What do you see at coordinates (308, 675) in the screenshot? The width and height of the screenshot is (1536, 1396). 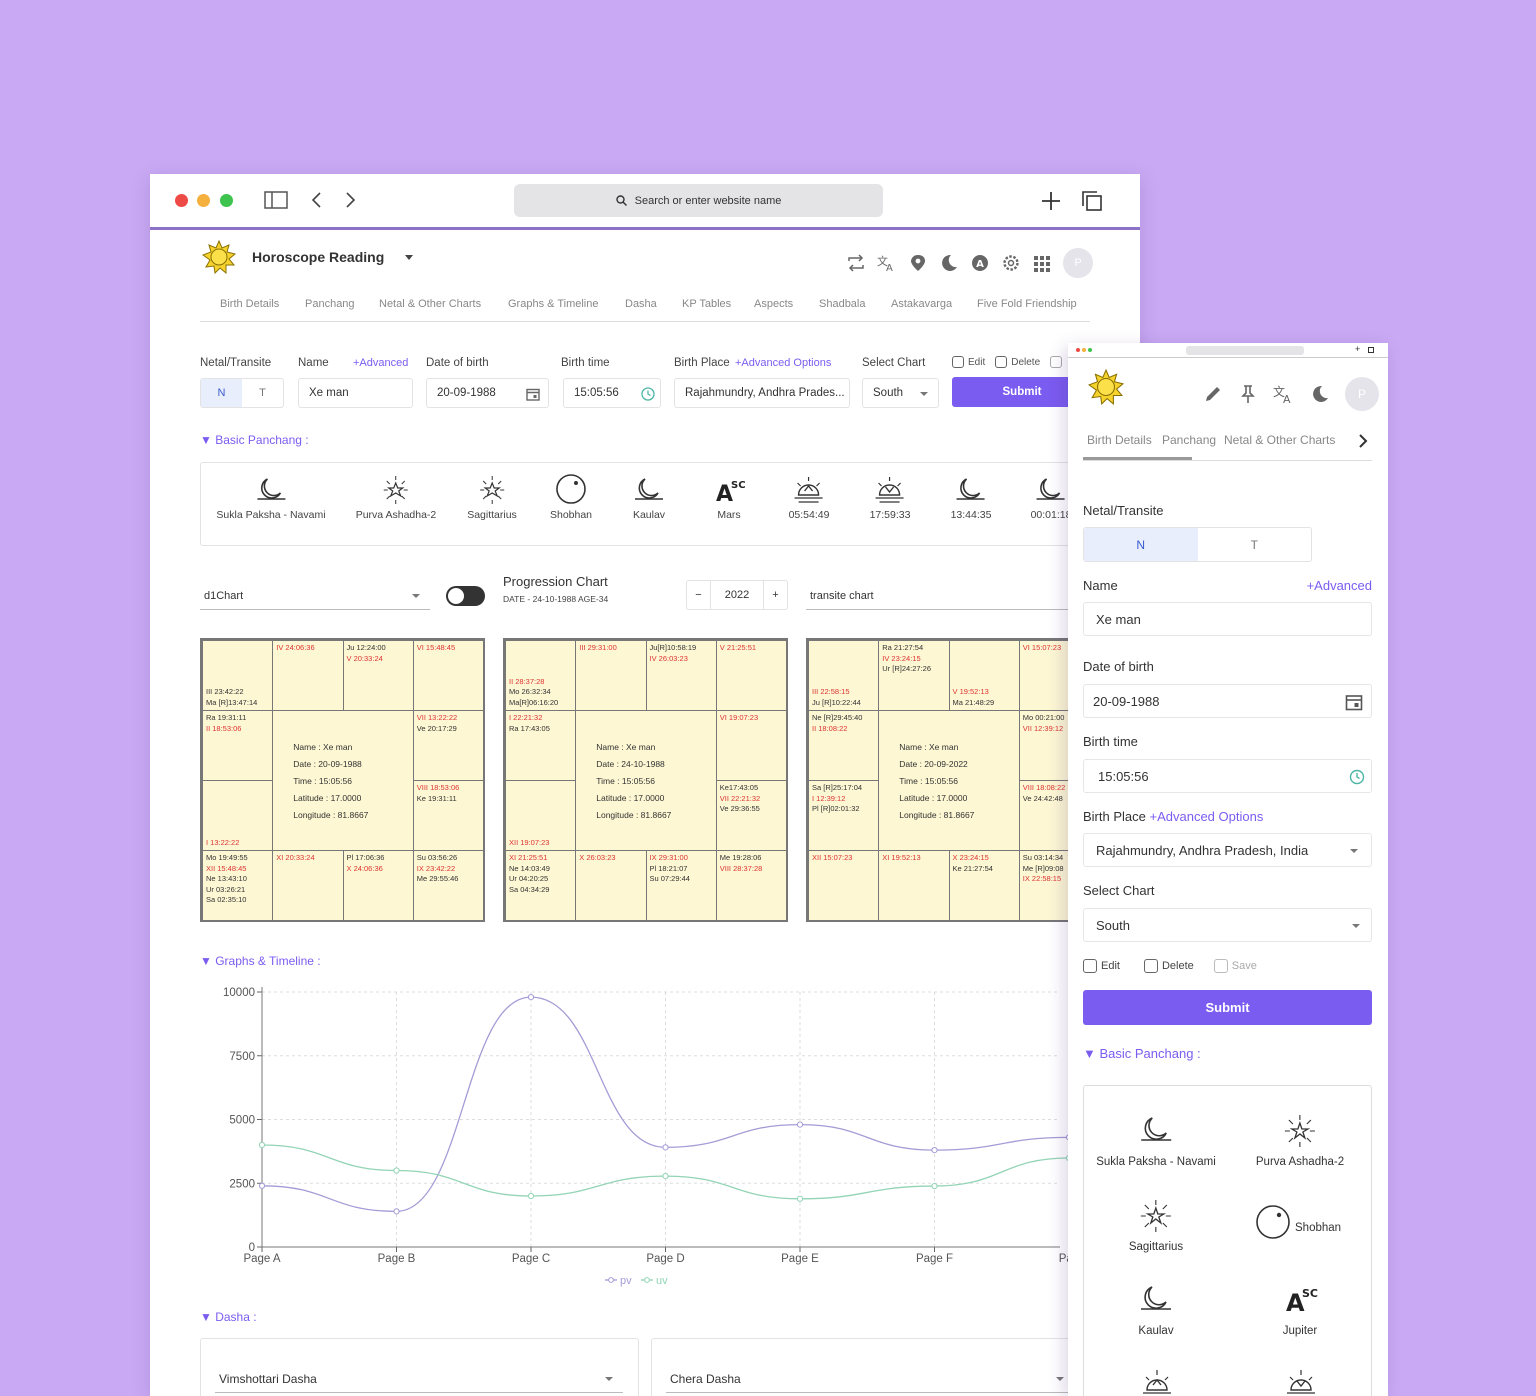 I see `chart-house-cell: IV 24:06:36` at bounding box center [308, 675].